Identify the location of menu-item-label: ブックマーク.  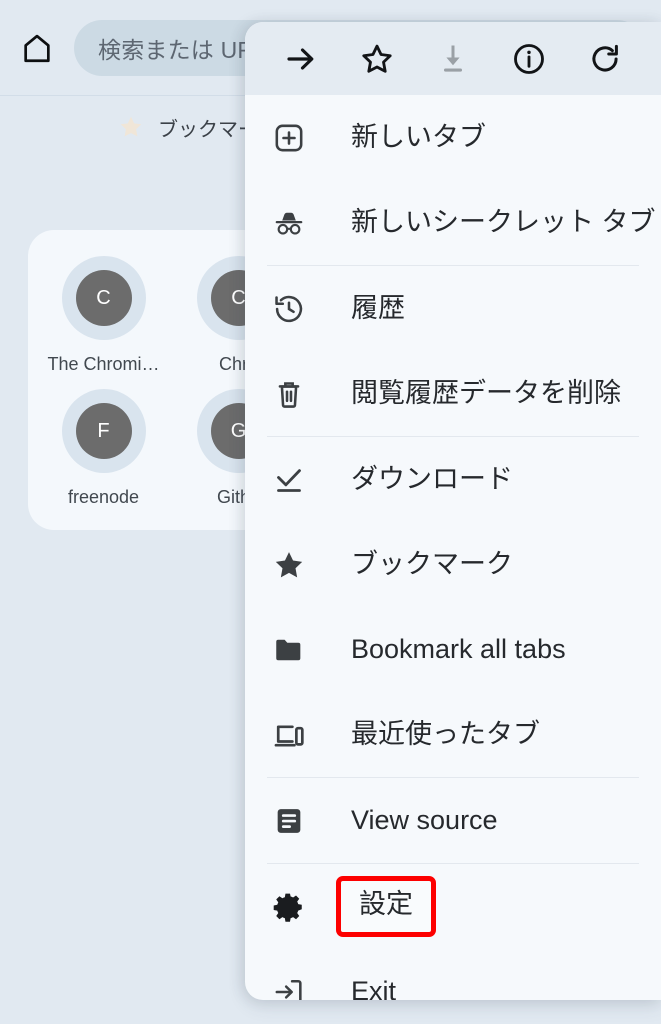
(432, 564).